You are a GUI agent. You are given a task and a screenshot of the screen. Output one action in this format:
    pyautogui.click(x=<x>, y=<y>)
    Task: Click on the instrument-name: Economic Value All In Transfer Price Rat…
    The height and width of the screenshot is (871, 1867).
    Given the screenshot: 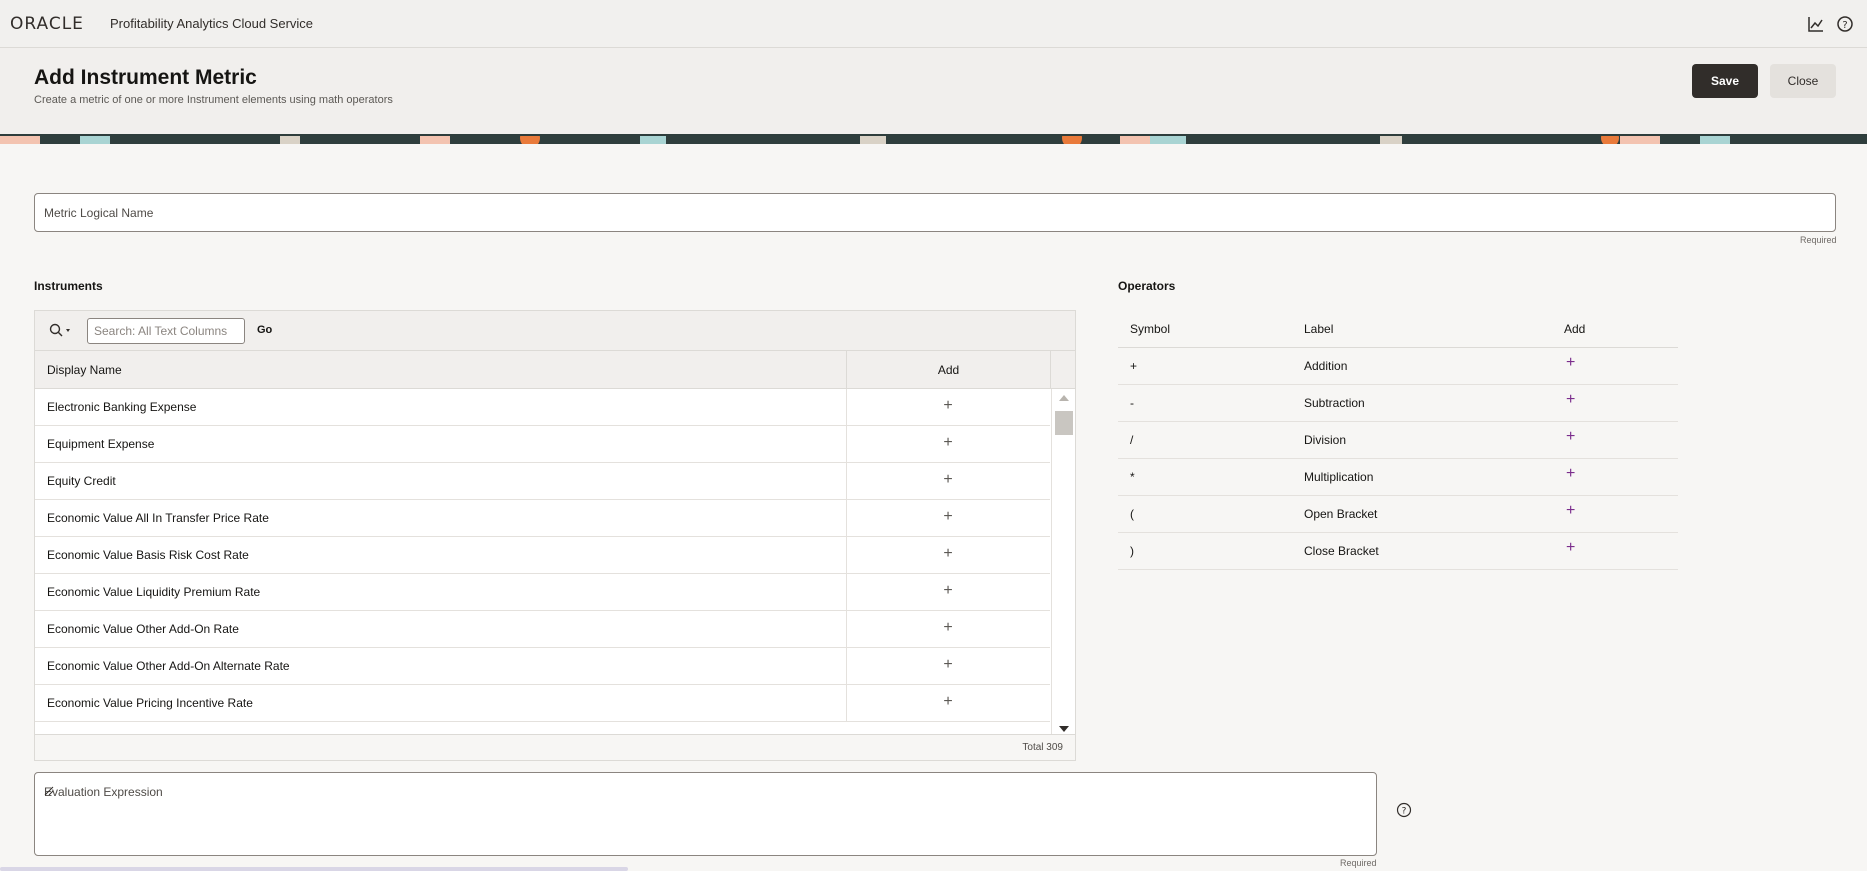 What is the action you would take?
    pyautogui.click(x=158, y=518)
    